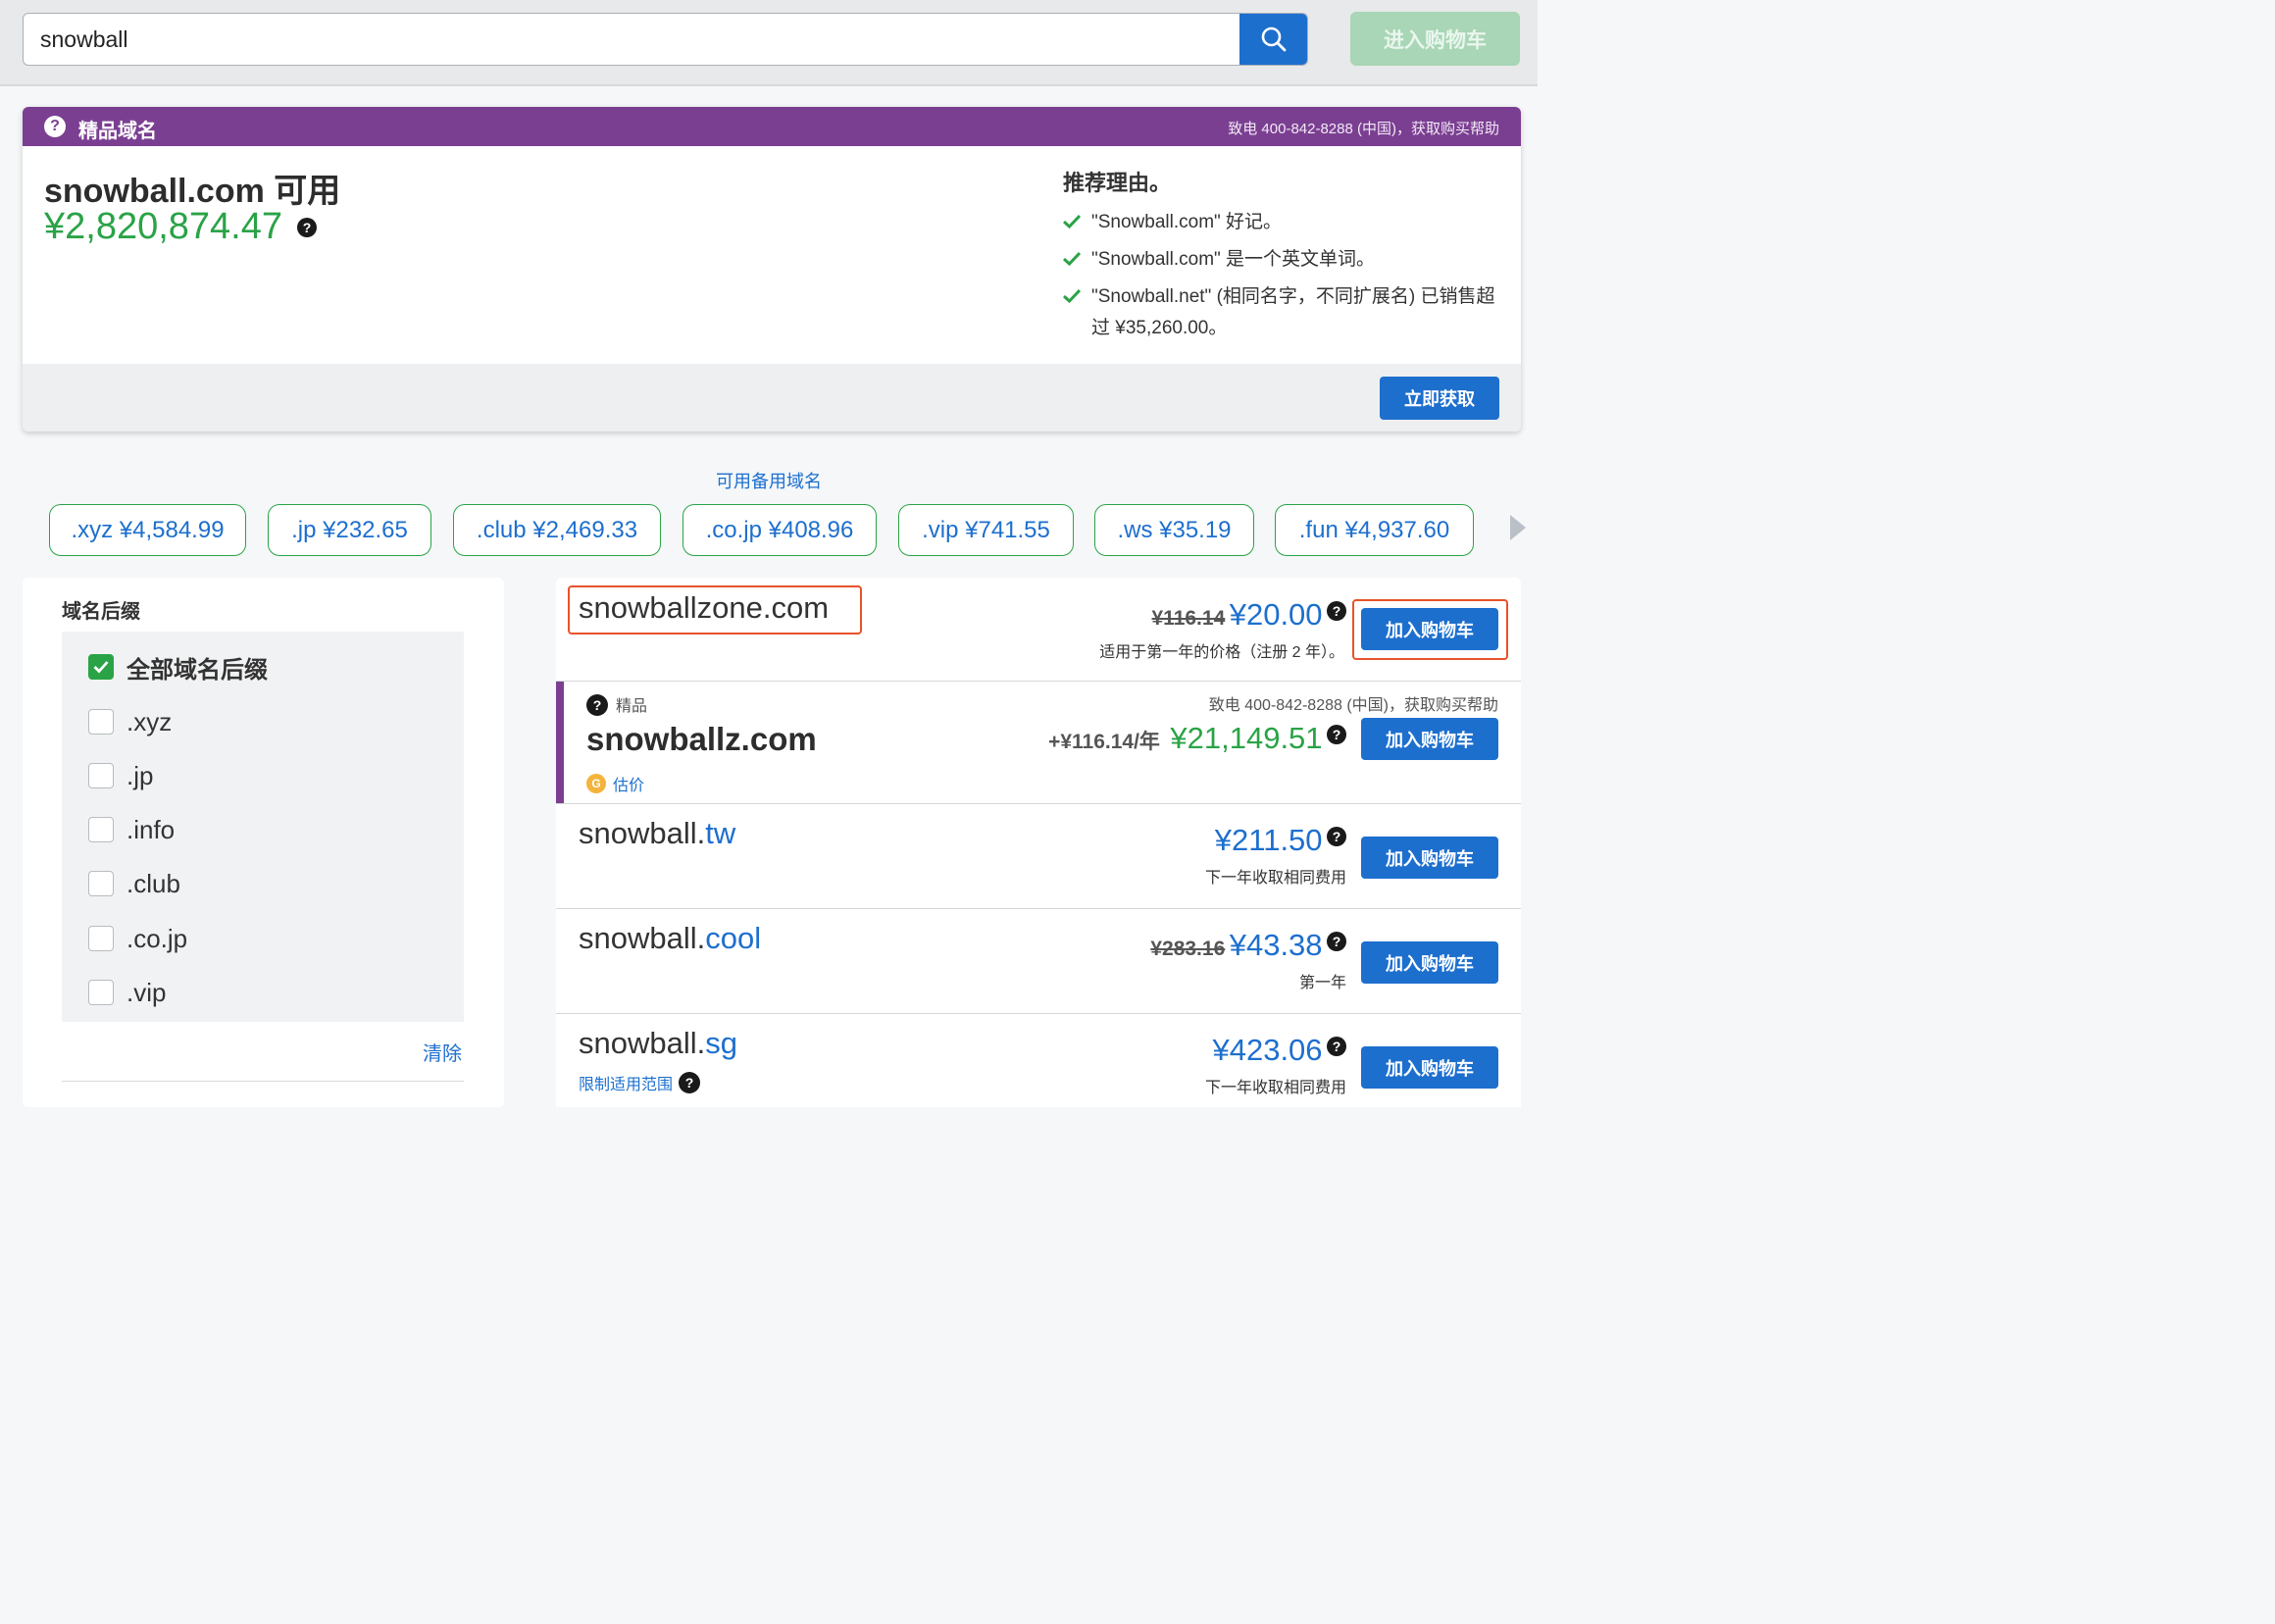 This screenshot has width=2275, height=1624. I want to click on reason-item: "Snowball.com" 是一个英文单词。, so click(1283, 260).